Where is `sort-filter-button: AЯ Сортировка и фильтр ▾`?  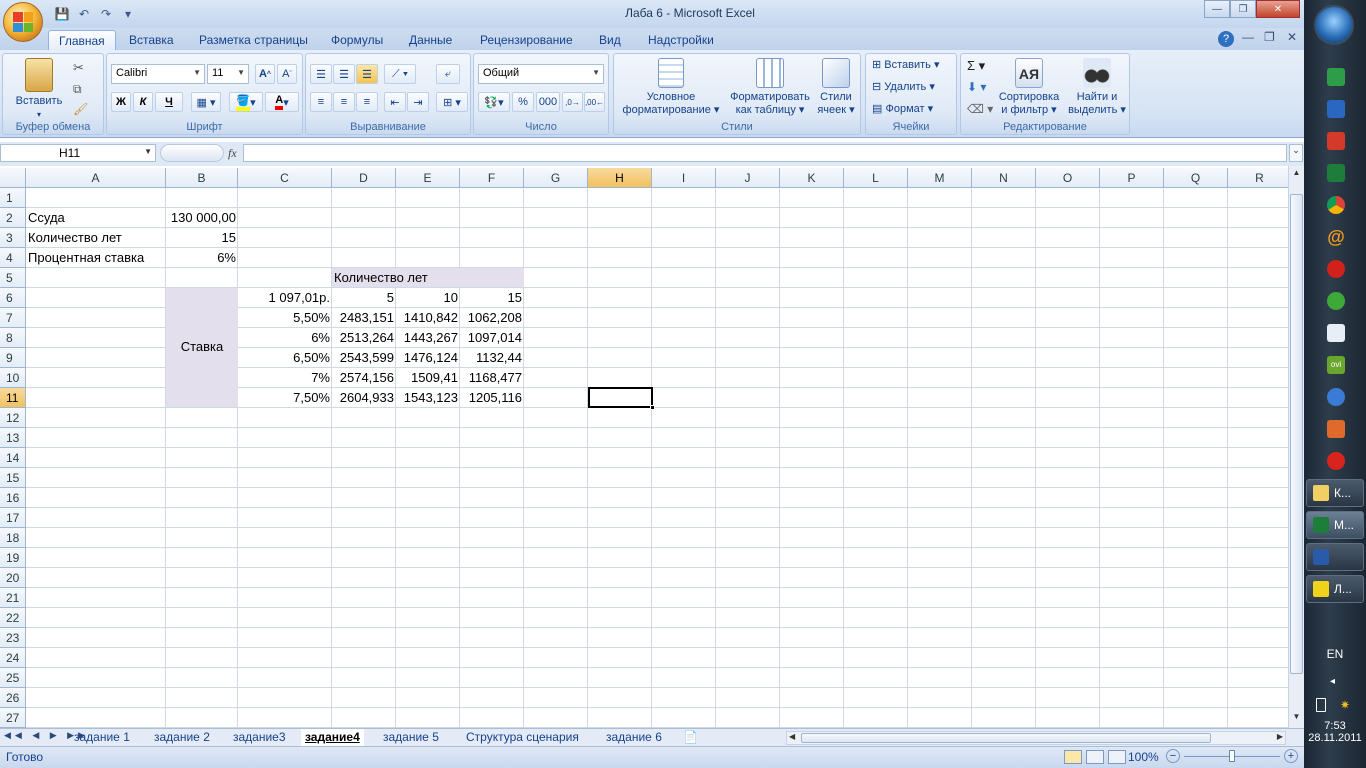 sort-filter-button: AЯ Сортировка и фильтр ▾ is located at coordinates (1029, 87).